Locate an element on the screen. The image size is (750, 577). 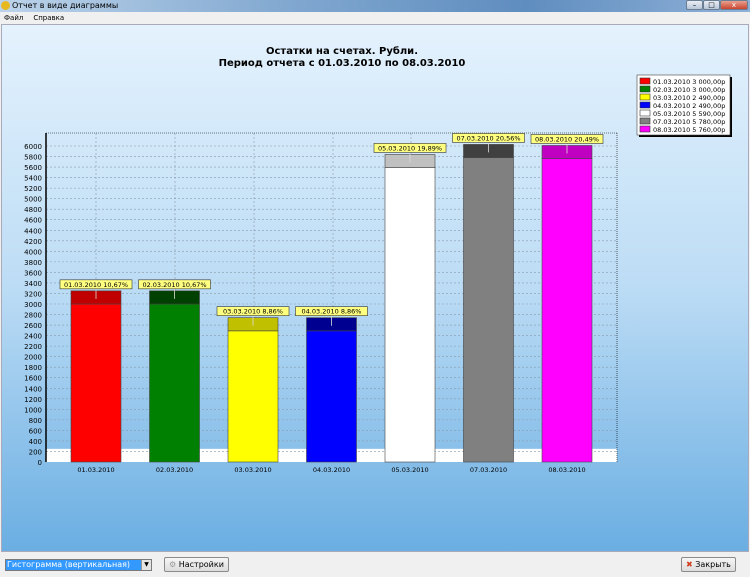
chart-type-select: Гистограмма (вертикальная) ▼ is located at coordinates (78, 565).